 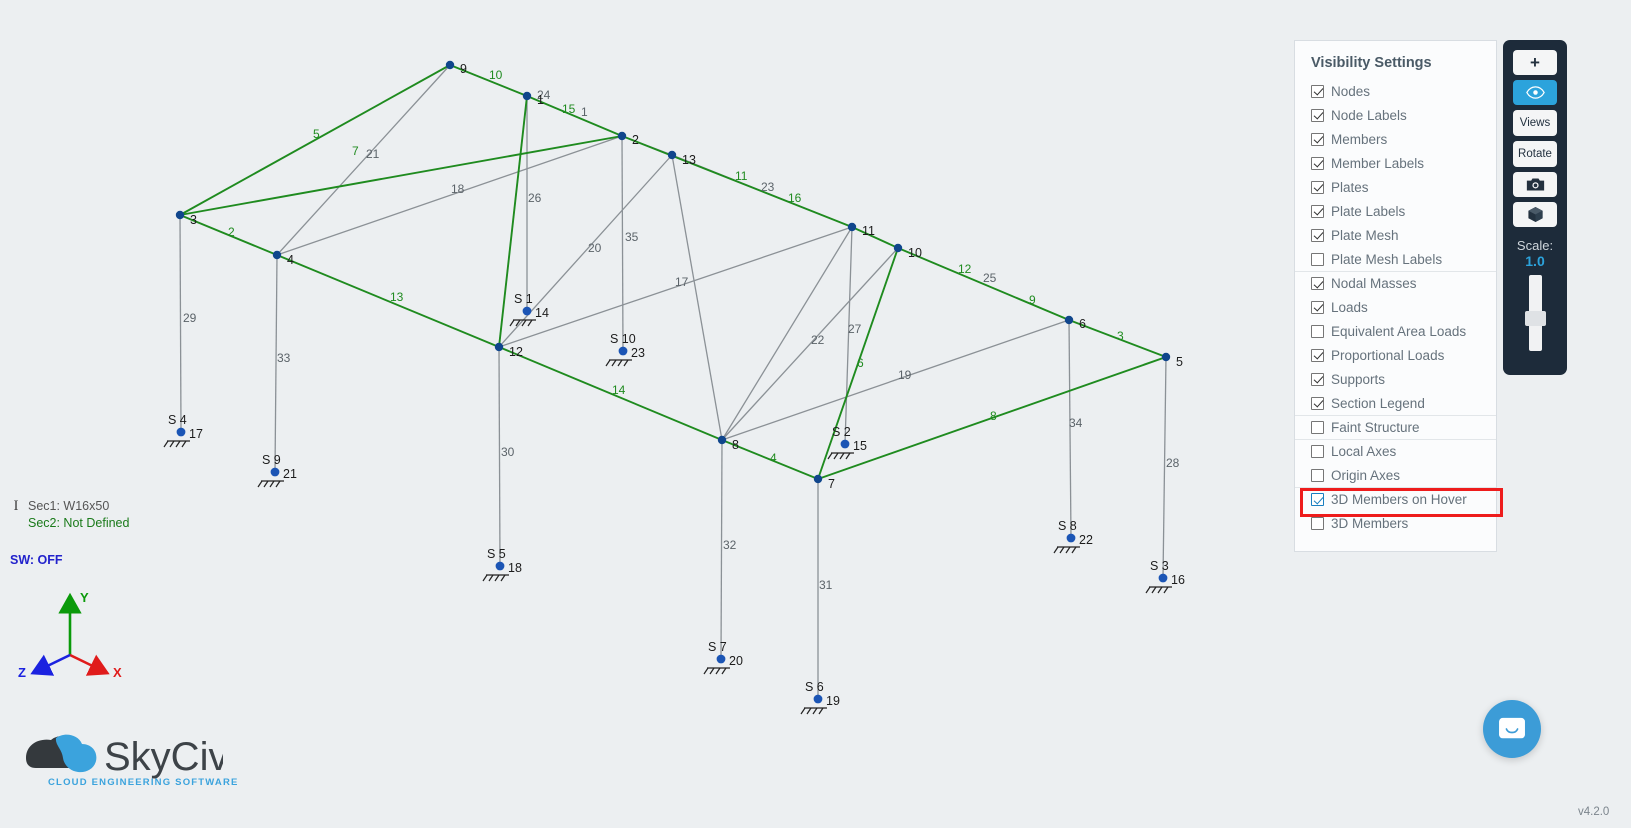 I want to click on visibility-option-plate-mesh: Plate Mesh, so click(x=1395, y=235).